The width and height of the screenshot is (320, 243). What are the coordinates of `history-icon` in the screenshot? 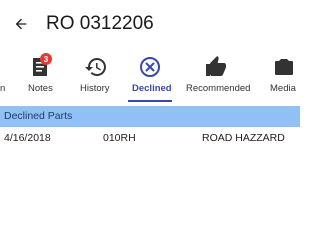 It's located at (95, 67).